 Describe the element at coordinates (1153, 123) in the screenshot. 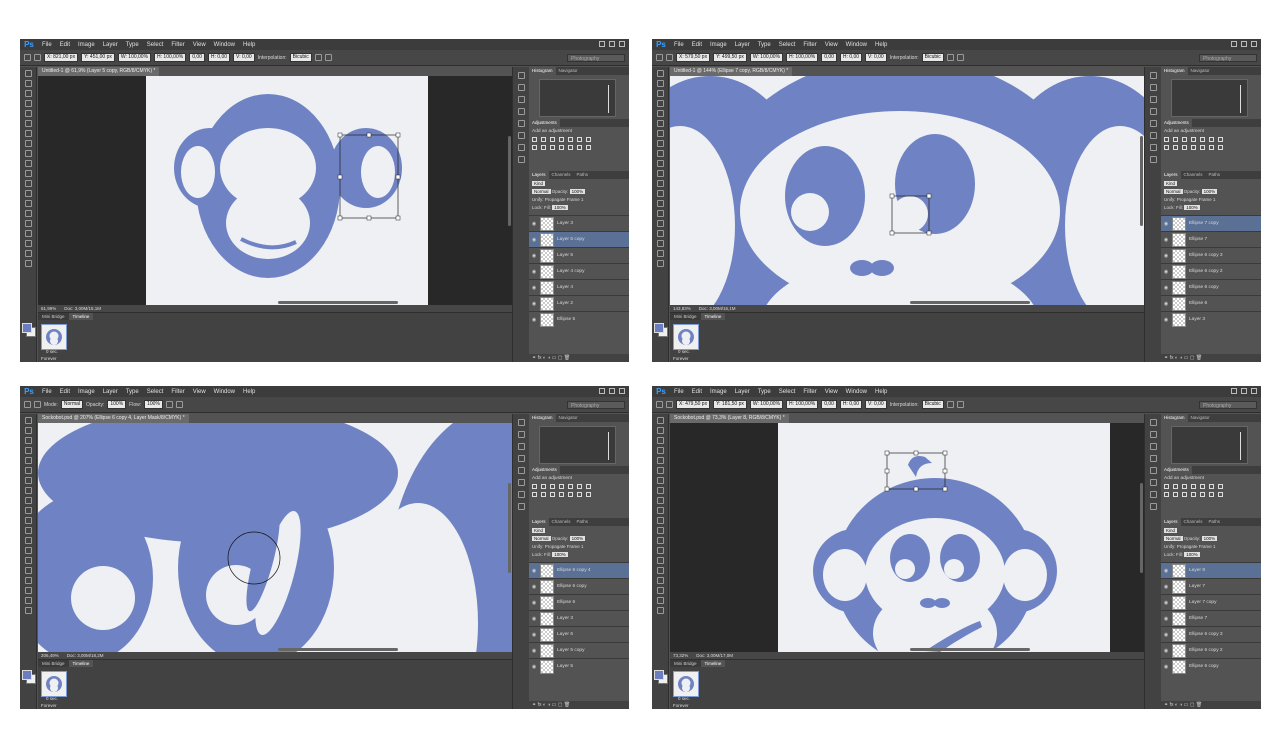

I see `character-icon` at that location.